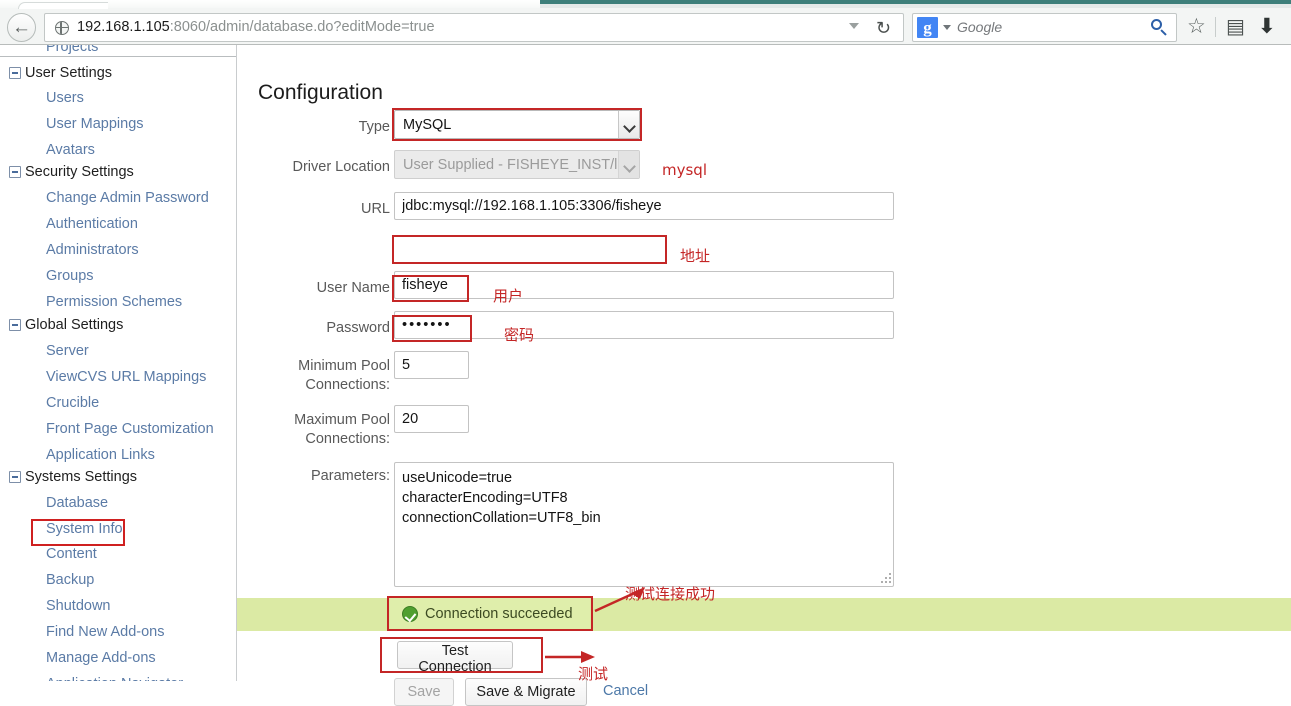 The width and height of the screenshot is (1291, 706). I want to click on test-connection-button: Test Connection, so click(455, 658).